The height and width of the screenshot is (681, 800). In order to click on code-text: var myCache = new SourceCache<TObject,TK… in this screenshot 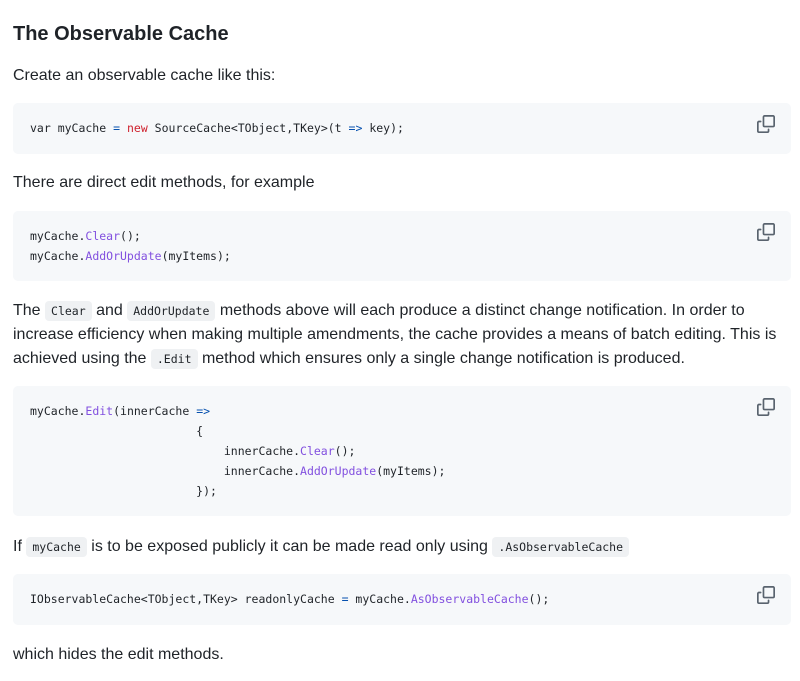, I will do `click(217, 128)`.